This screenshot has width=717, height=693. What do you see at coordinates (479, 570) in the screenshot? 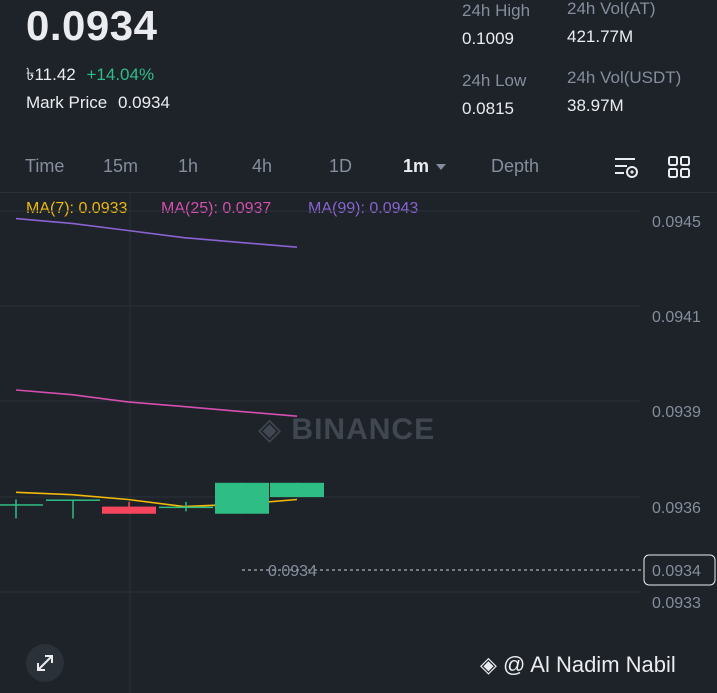
I see `current-price-tag: 0.0934 0.0934` at bounding box center [479, 570].